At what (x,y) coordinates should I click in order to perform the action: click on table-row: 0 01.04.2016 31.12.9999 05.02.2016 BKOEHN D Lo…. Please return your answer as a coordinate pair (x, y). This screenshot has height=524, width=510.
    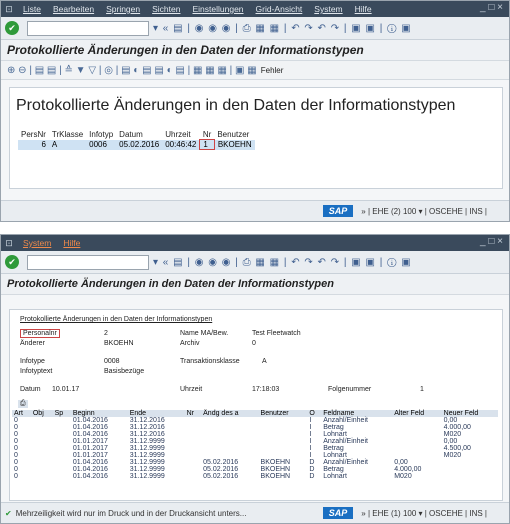
    Looking at the image, I should click on (255, 476).